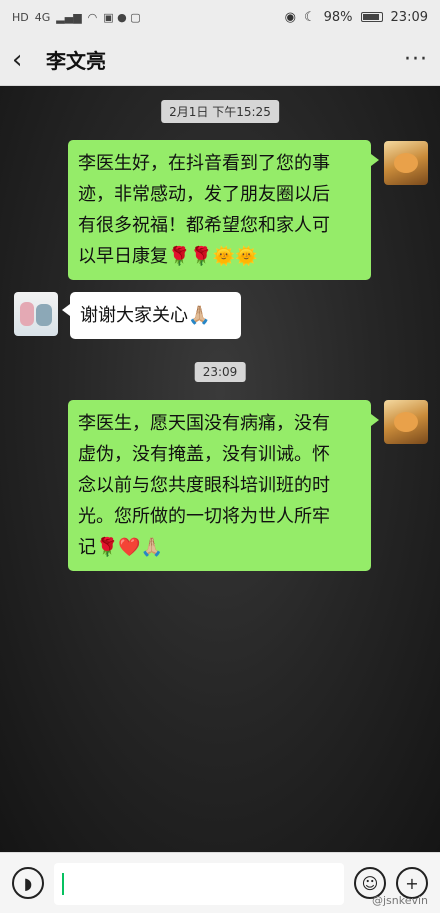 The width and height of the screenshot is (440, 913). I want to click on message-input, so click(199, 884).